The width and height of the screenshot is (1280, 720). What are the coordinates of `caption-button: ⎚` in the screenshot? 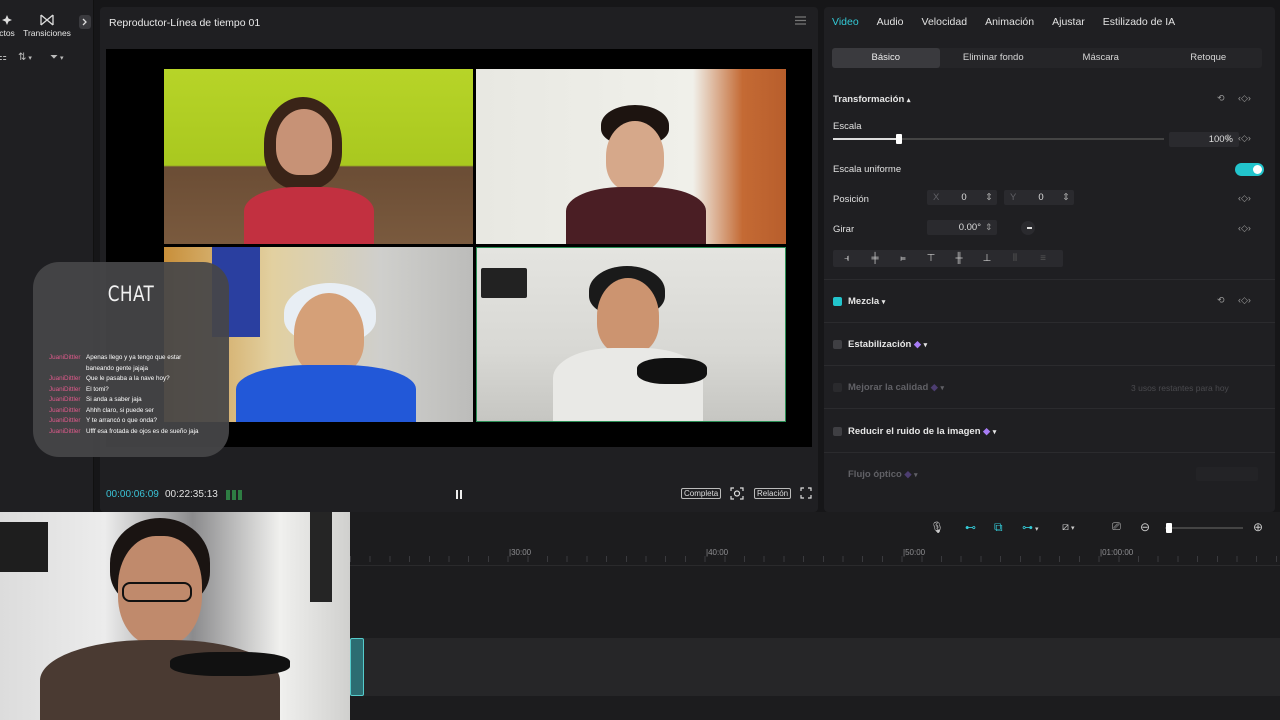 It's located at (1116, 527).